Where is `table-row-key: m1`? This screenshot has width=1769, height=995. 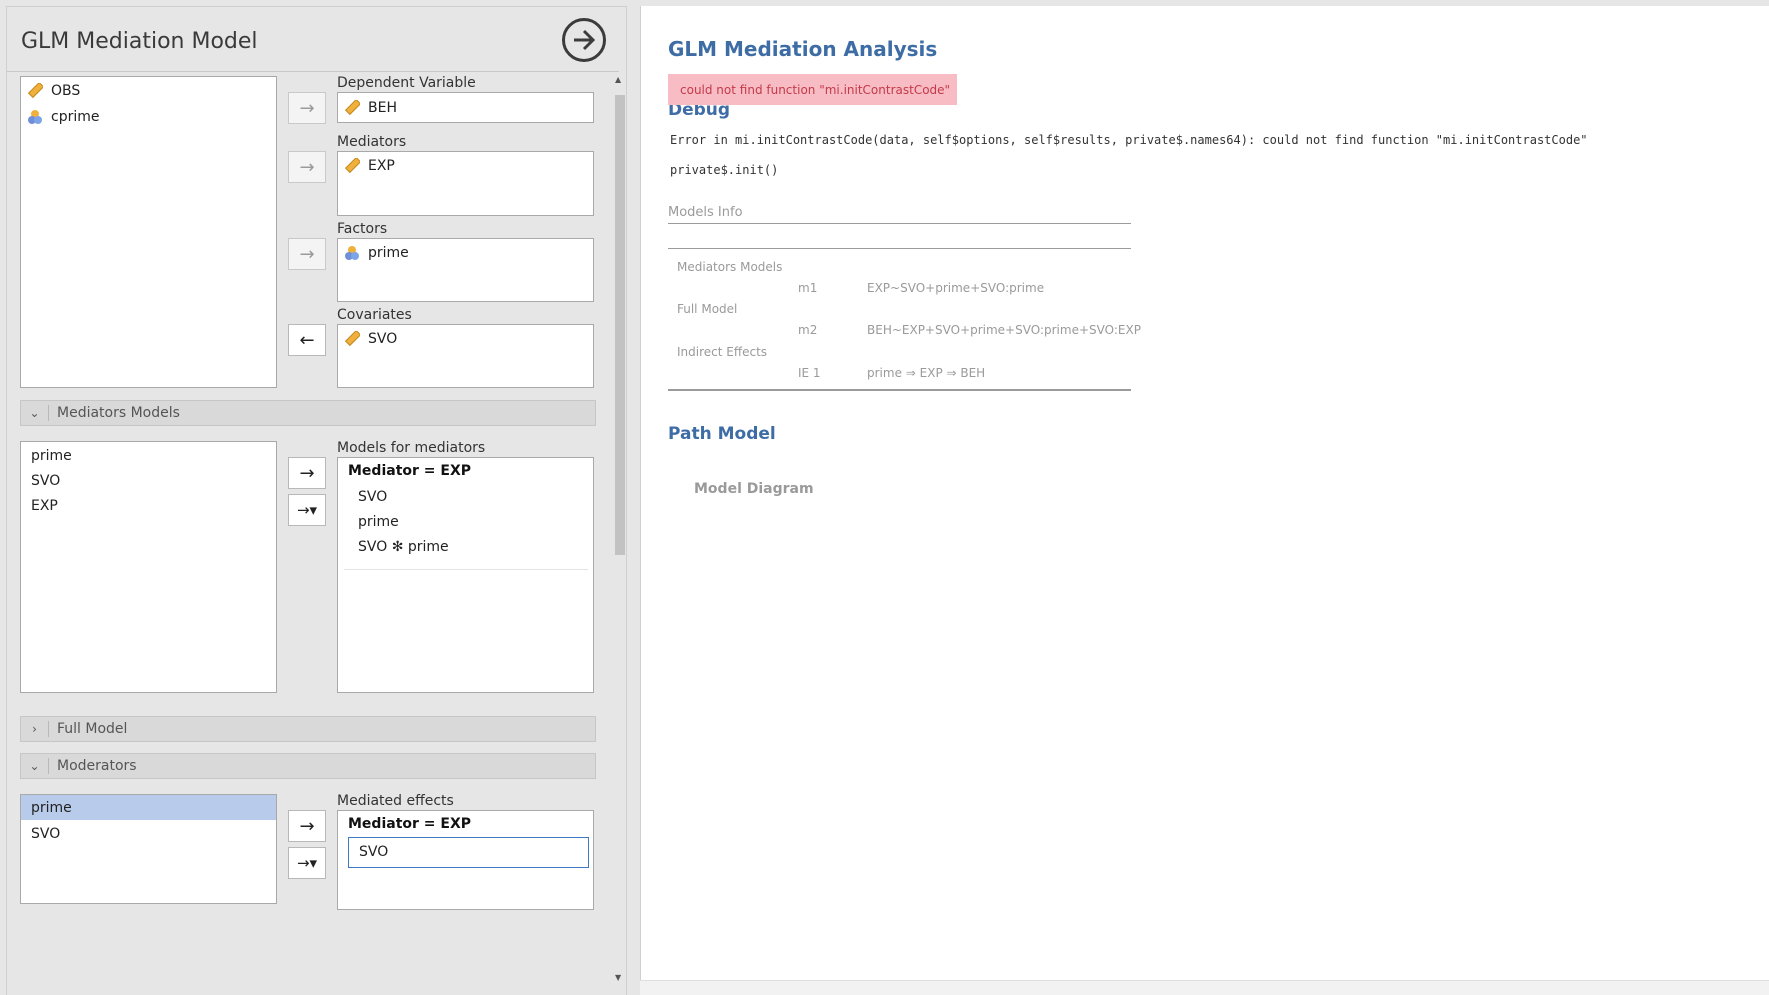 table-row-key: m1 is located at coordinates (808, 288).